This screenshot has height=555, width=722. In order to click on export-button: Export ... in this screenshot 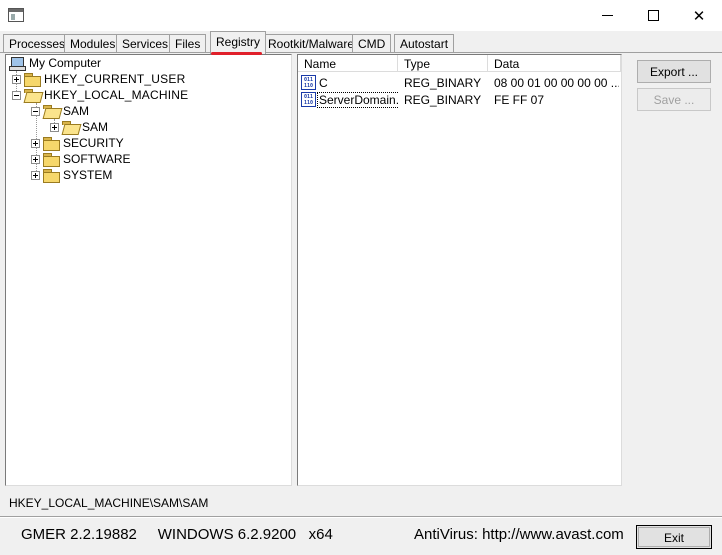, I will do `click(674, 71)`.